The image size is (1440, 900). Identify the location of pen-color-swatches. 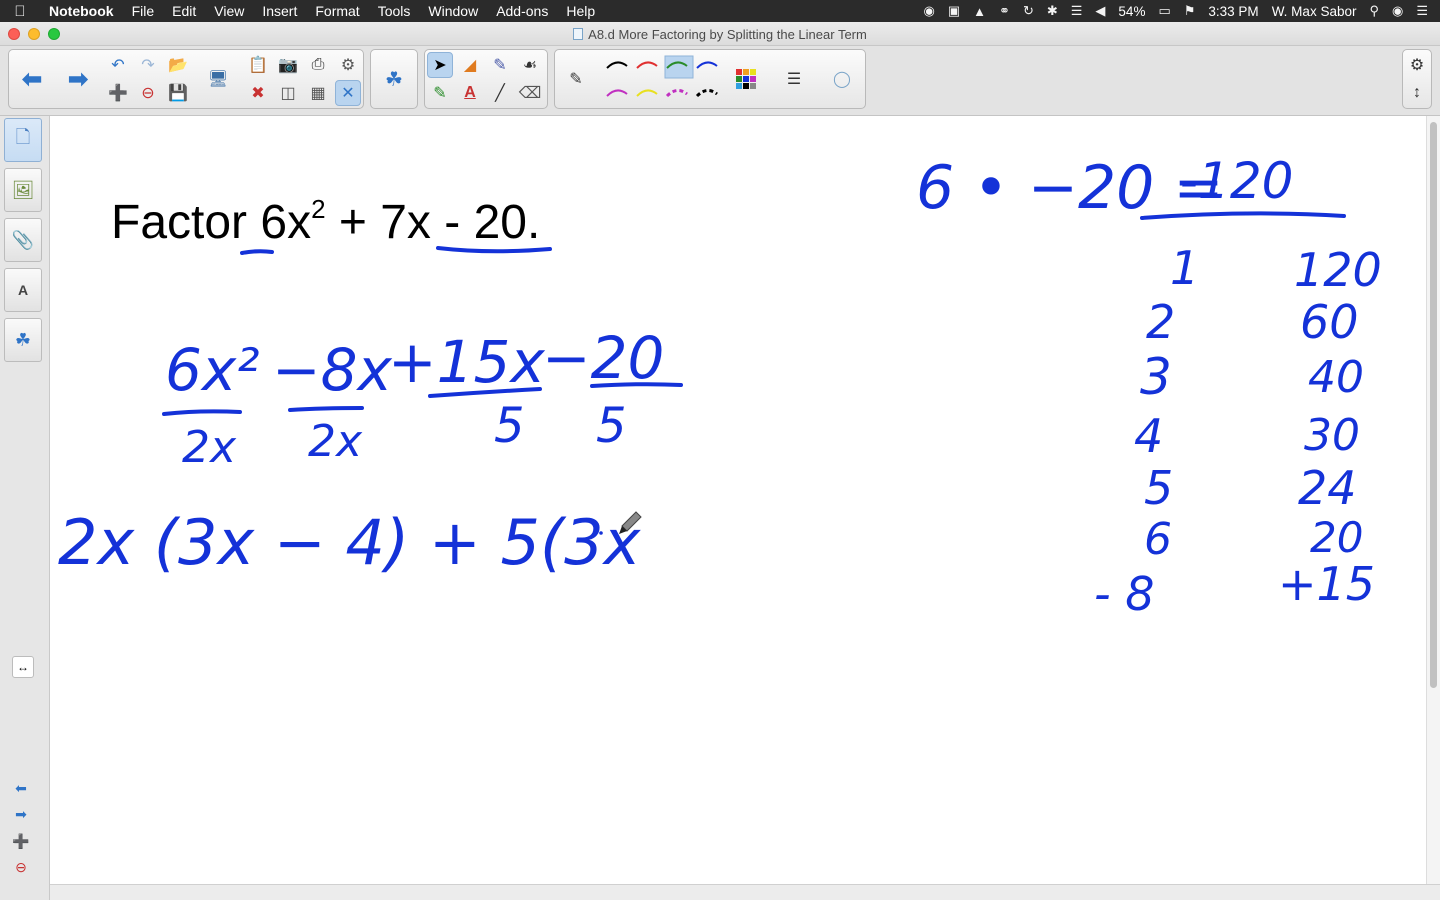
(663, 80).